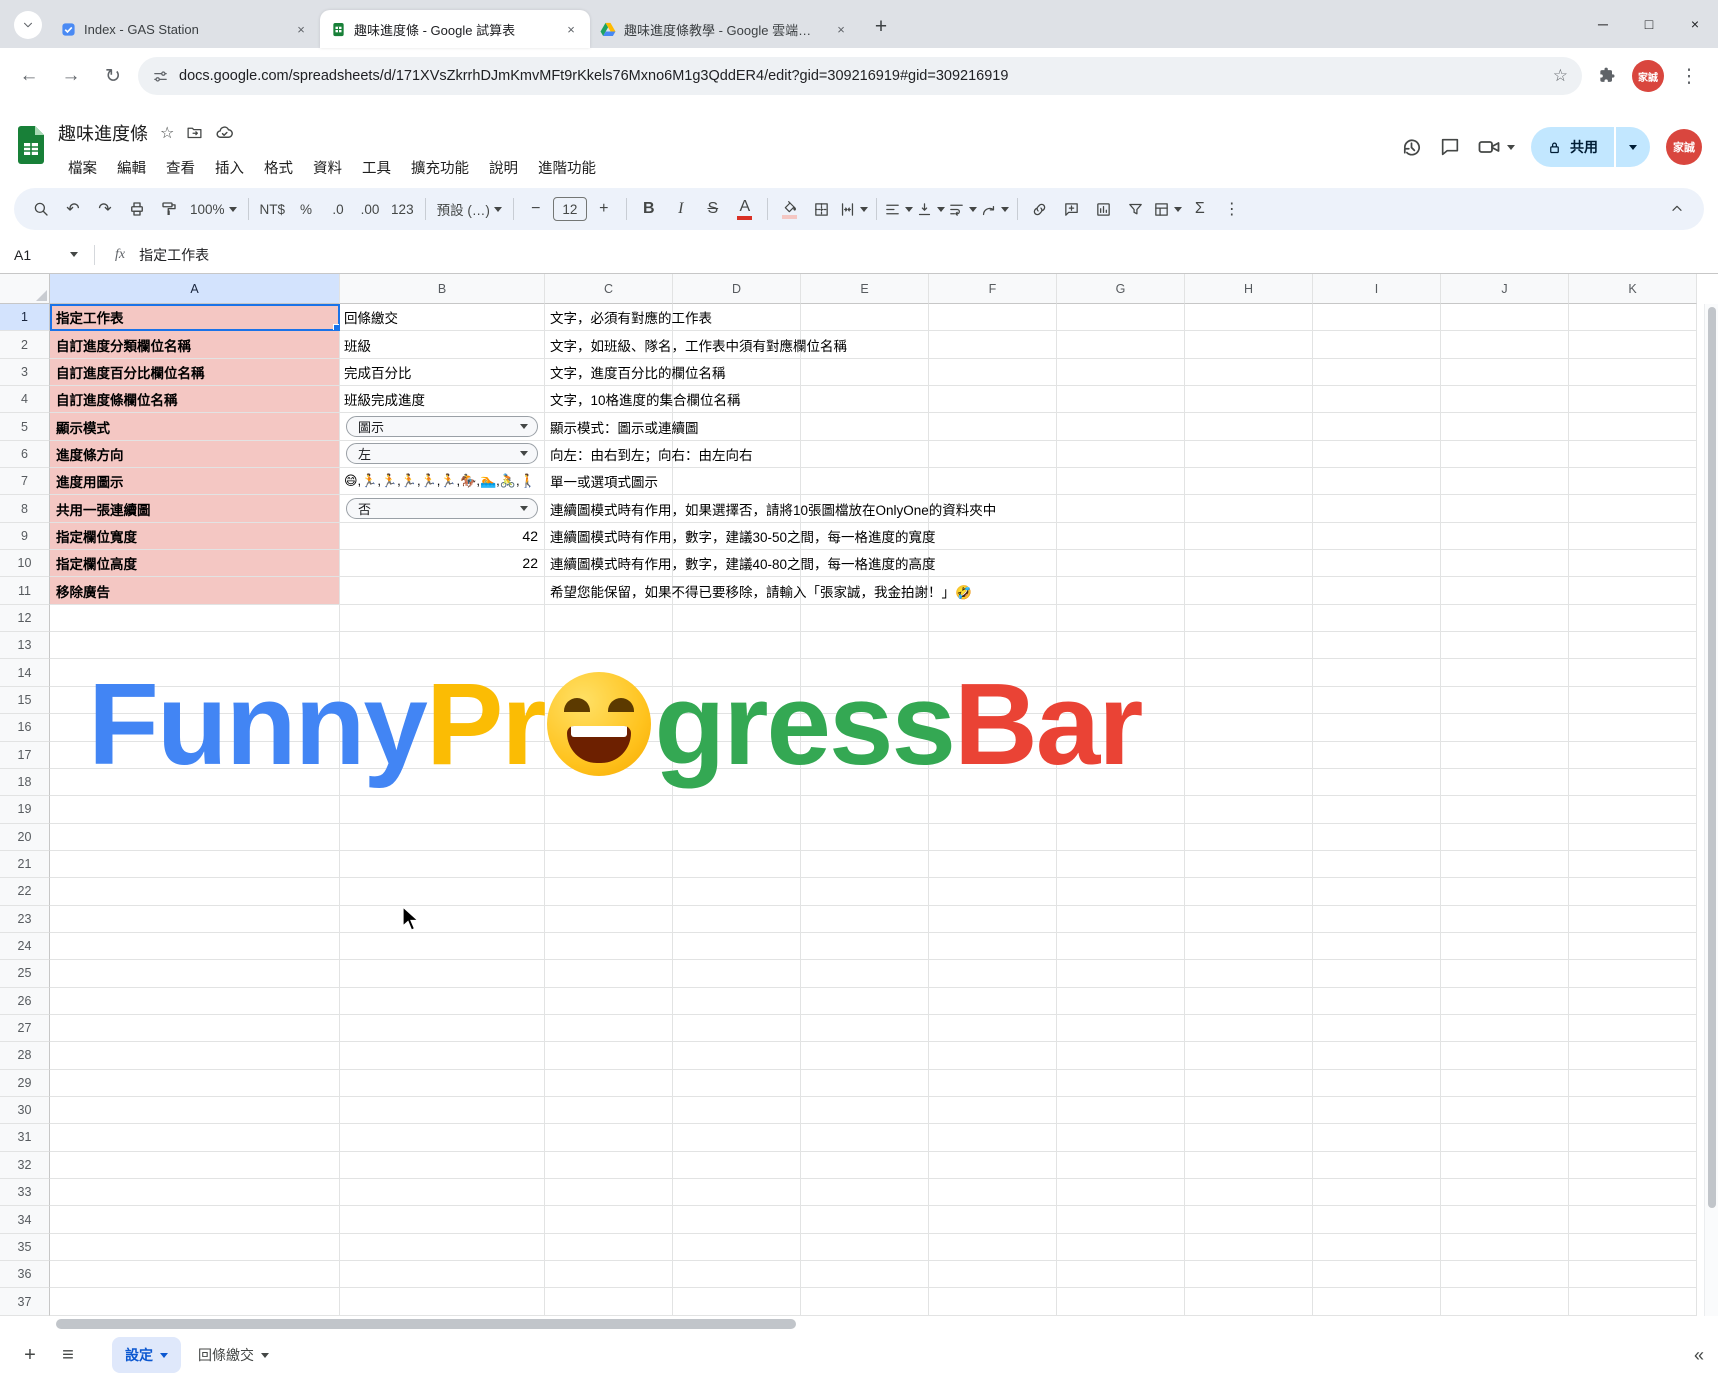 The height and width of the screenshot is (1378, 1718). Describe the element at coordinates (1121, 1028) in the screenshot. I see `cell-G27` at that location.